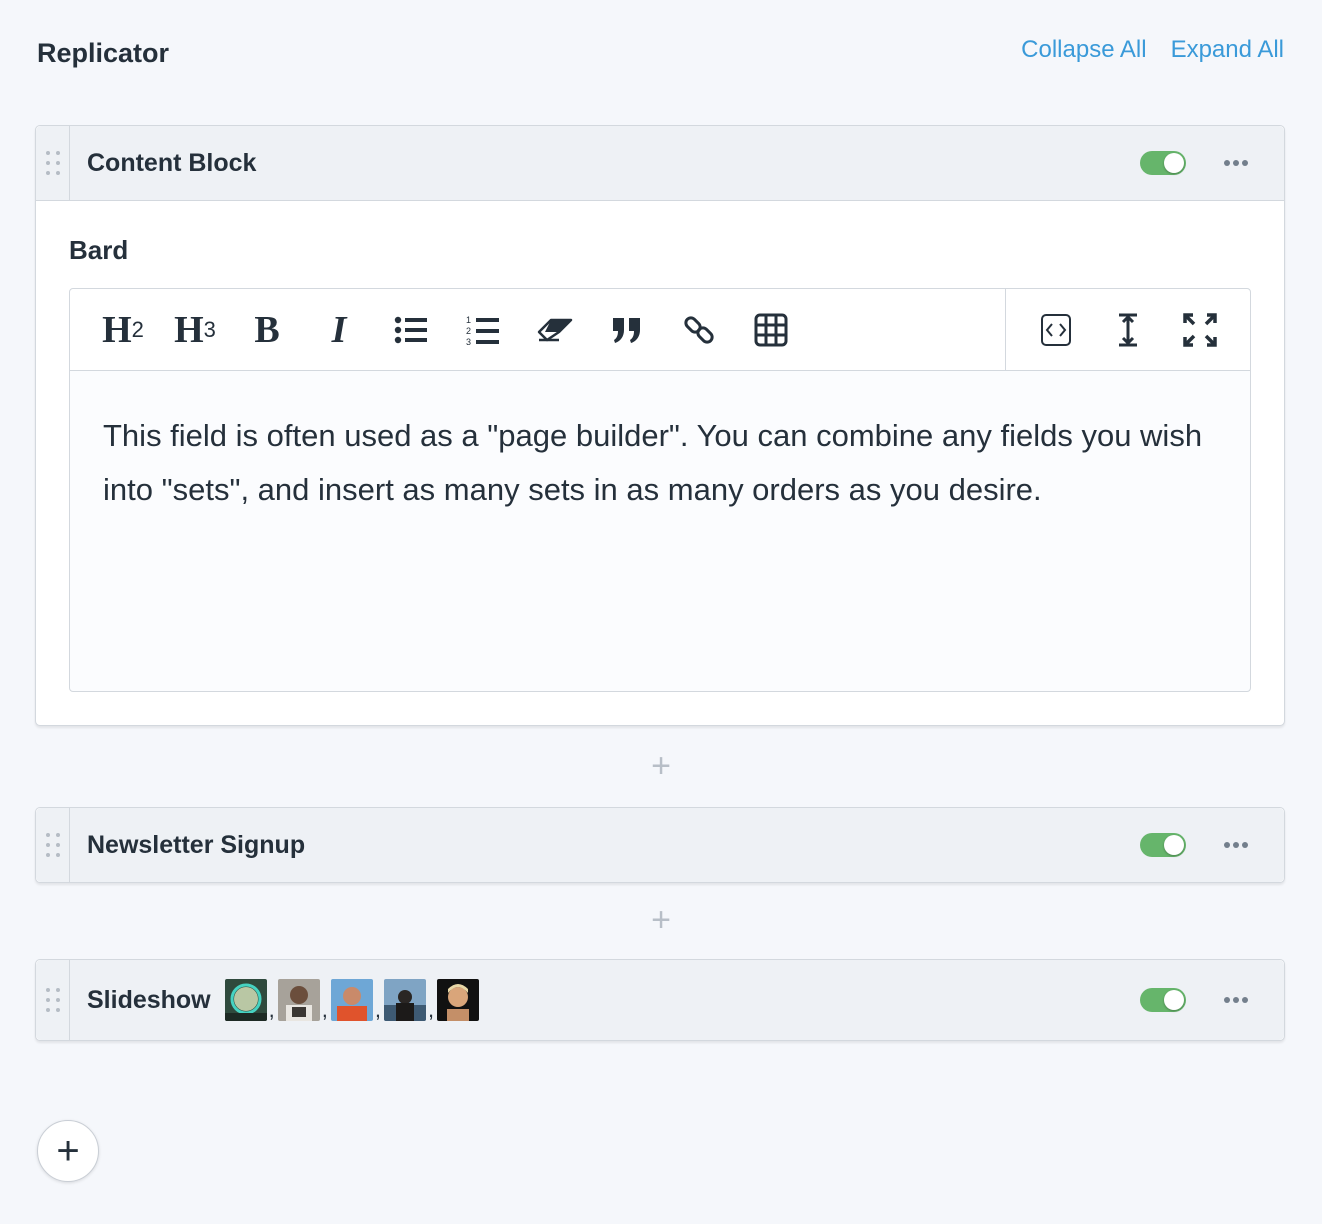 This screenshot has height=1224, width=1322. I want to click on bold-button: B, so click(267, 330).